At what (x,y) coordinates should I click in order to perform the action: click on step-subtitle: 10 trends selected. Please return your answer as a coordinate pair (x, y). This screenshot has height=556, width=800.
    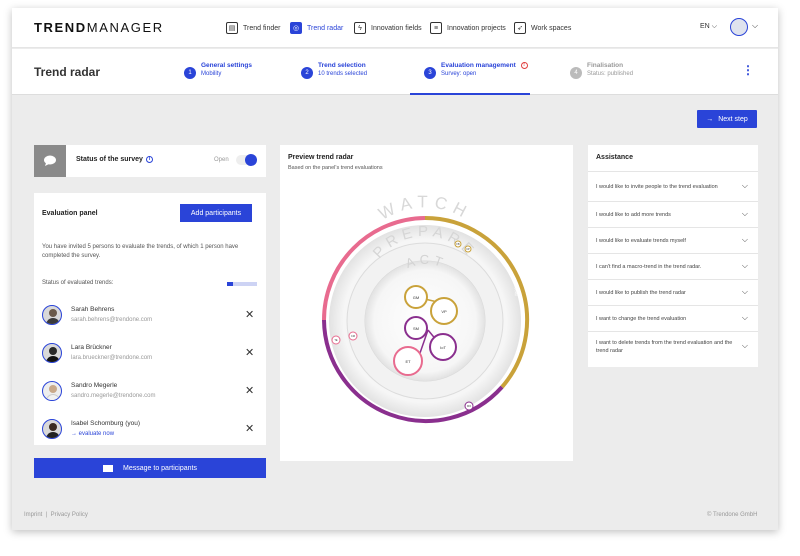
    Looking at the image, I should click on (343, 74).